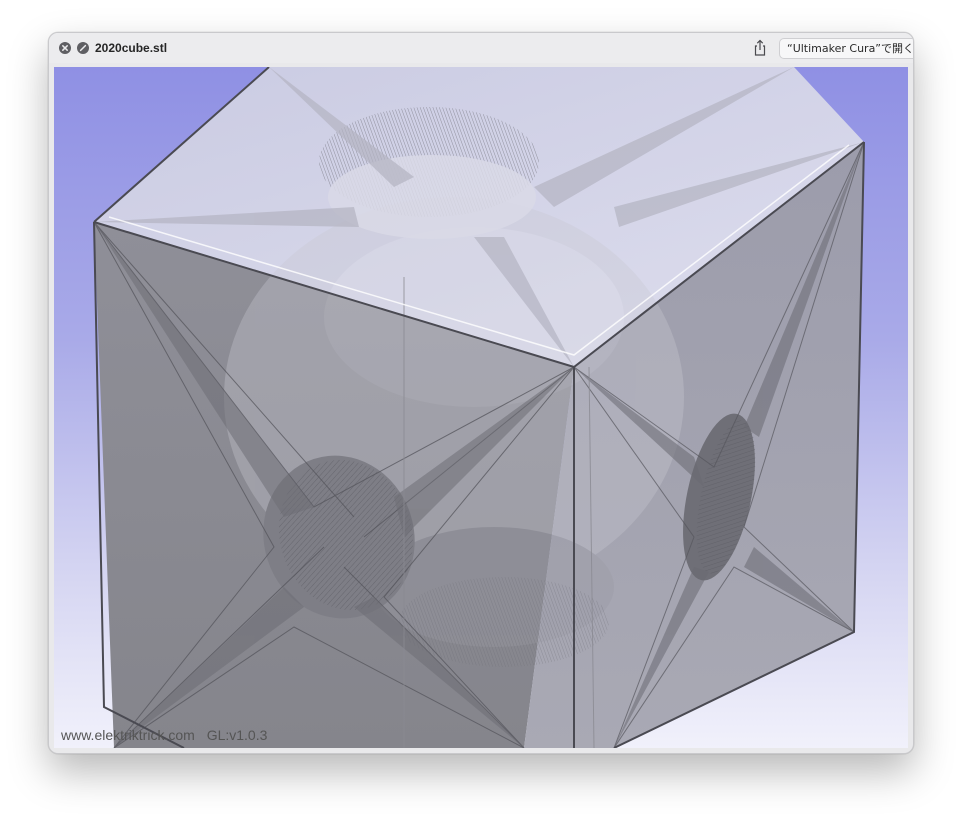 This screenshot has height=817, width=960. I want to click on viewer-credits: www.elektriktrick.com GL:v1.0.3, so click(168, 735).